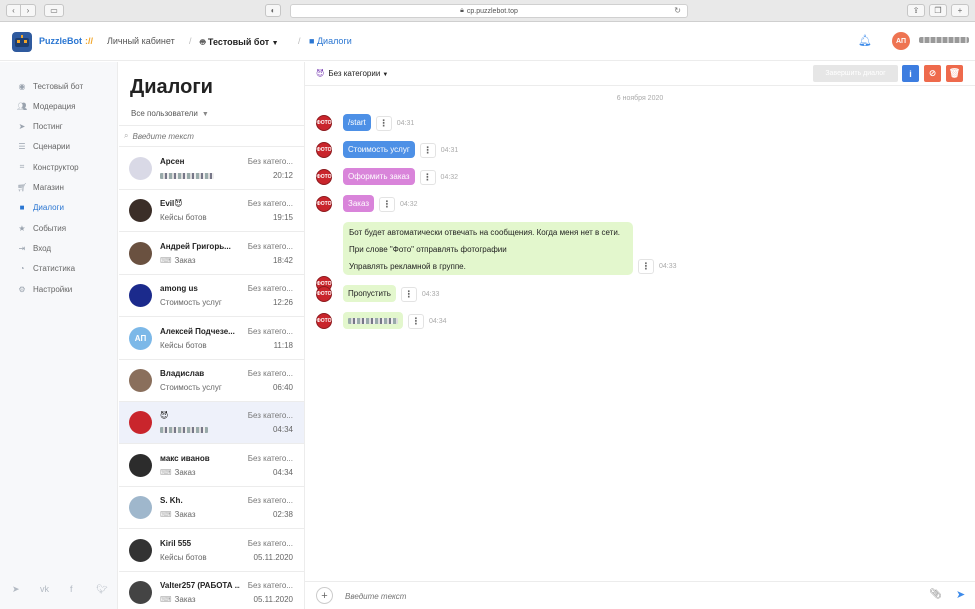 This screenshot has width=975, height=609. What do you see at coordinates (324, 321) in the screenshot?
I see `bot-avatar: ФОТО` at bounding box center [324, 321].